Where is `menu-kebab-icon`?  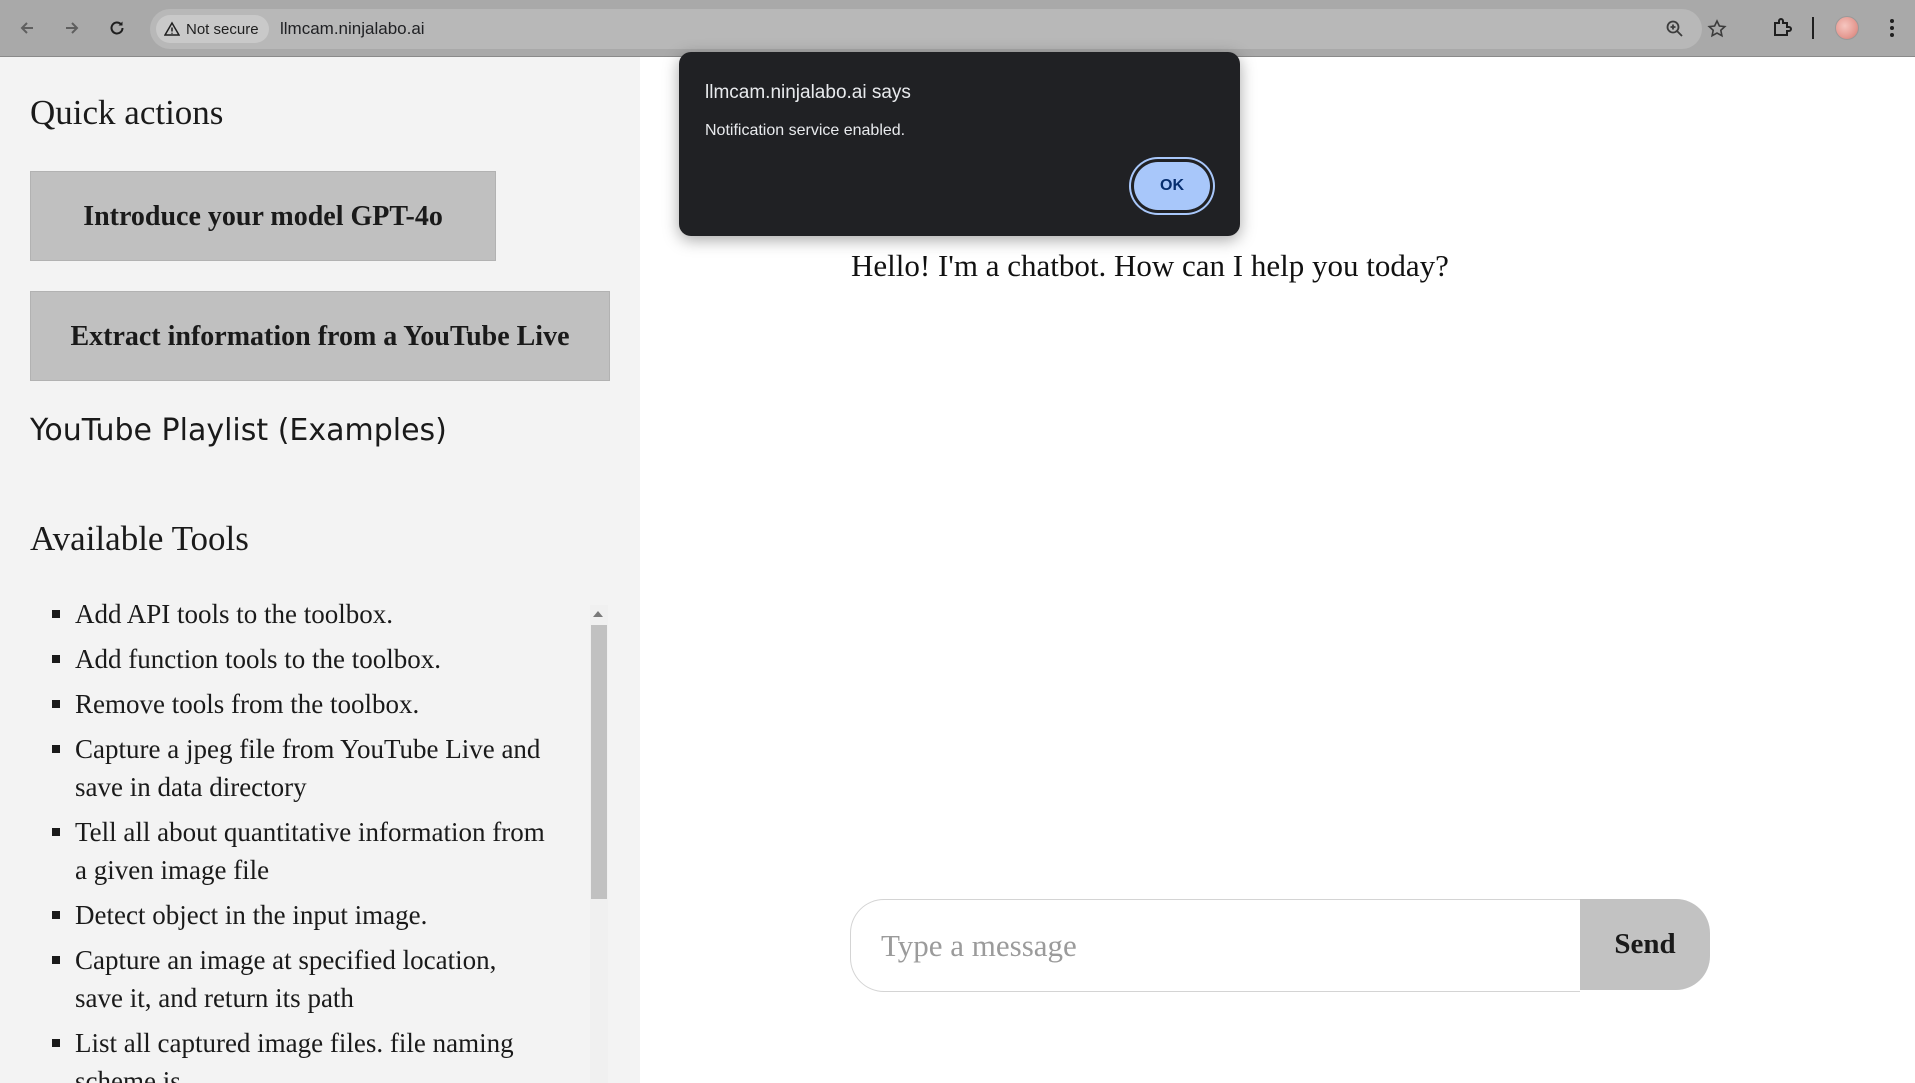 menu-kebab-icon is located at coordinates (1892, 28).